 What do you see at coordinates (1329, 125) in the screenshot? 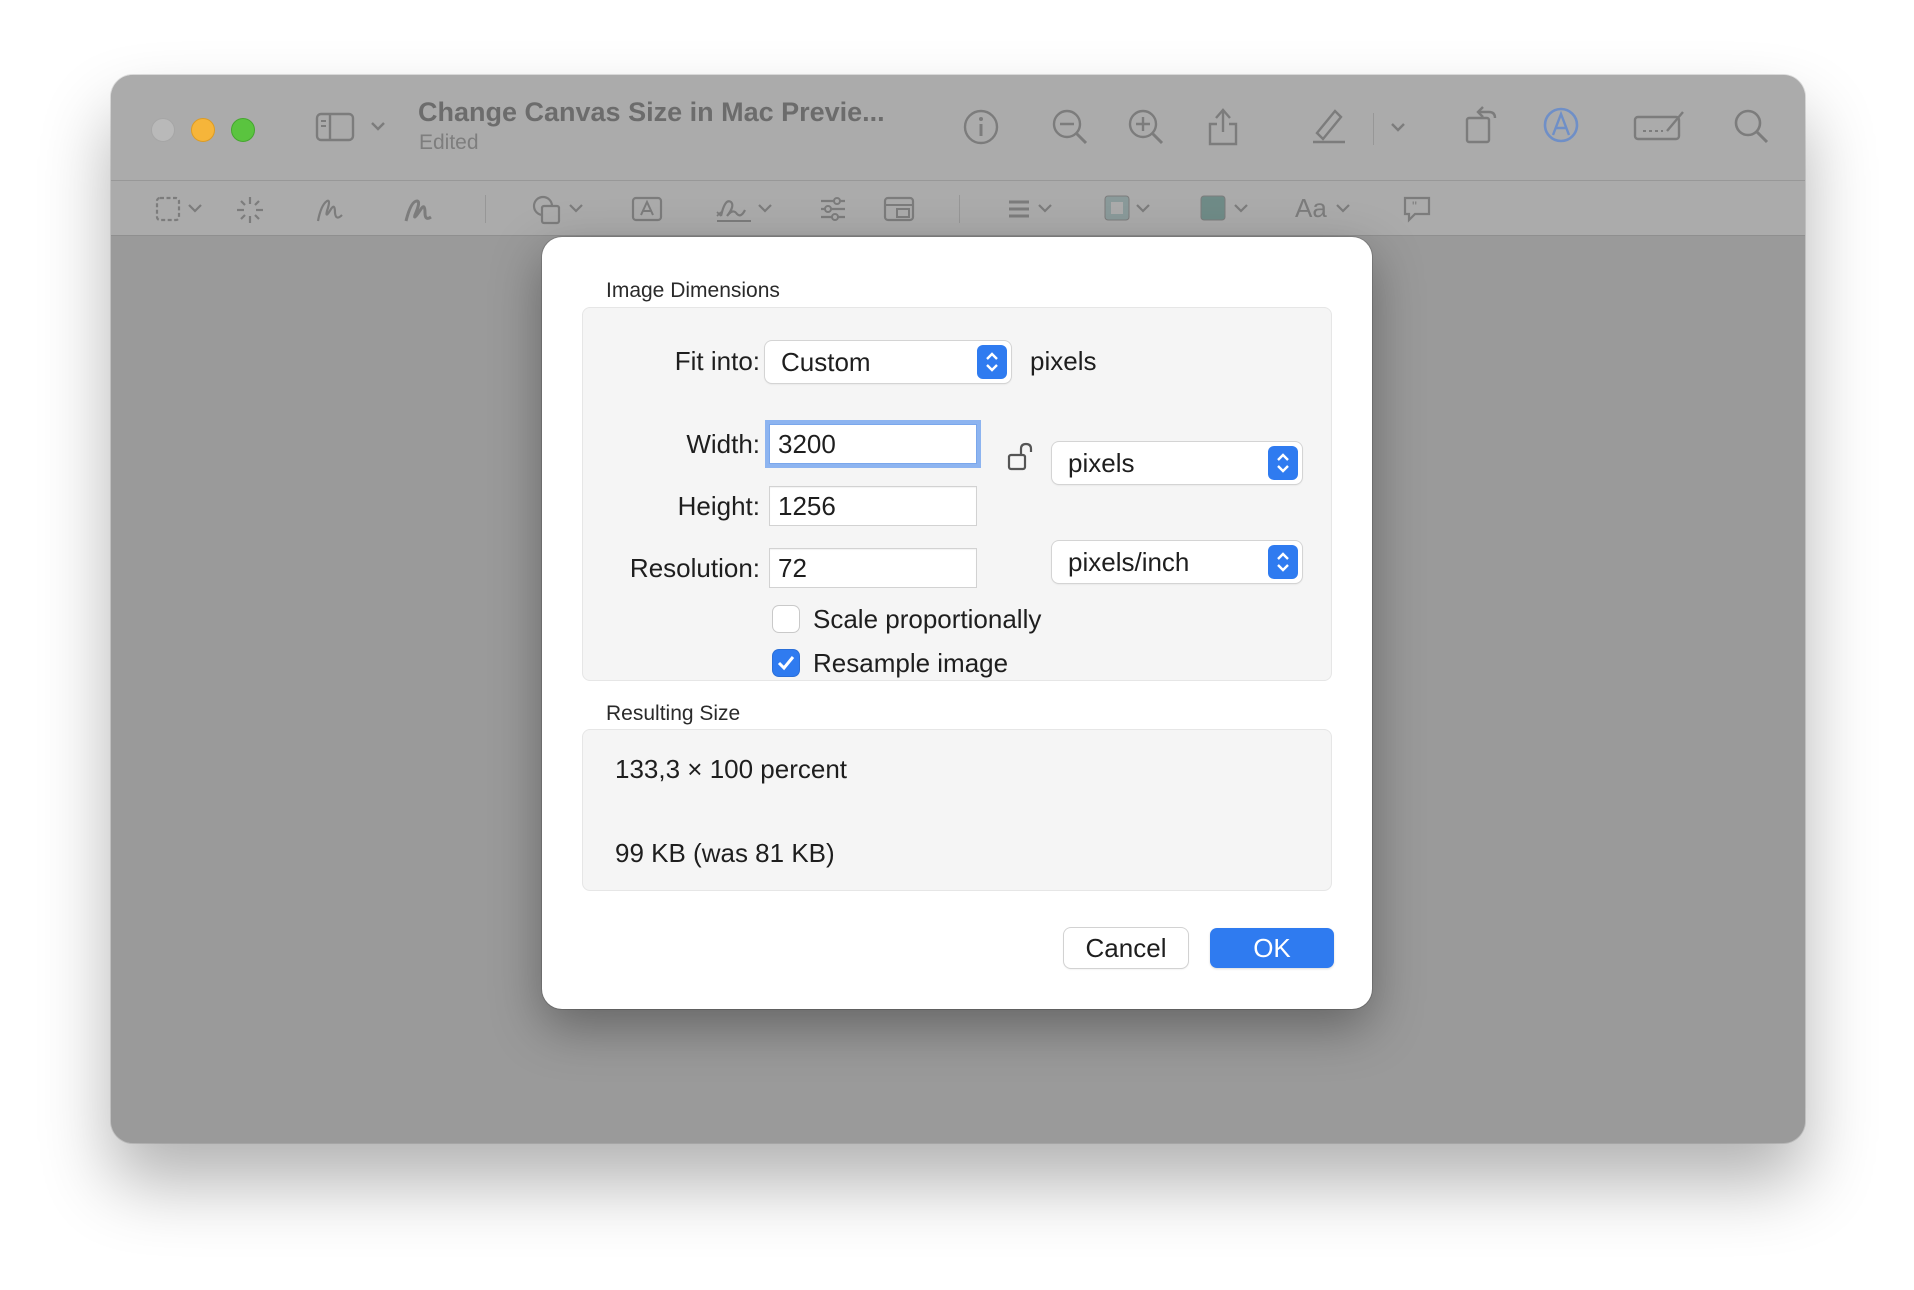
I see `pencil-icon` at bounding box center [1329, 125].